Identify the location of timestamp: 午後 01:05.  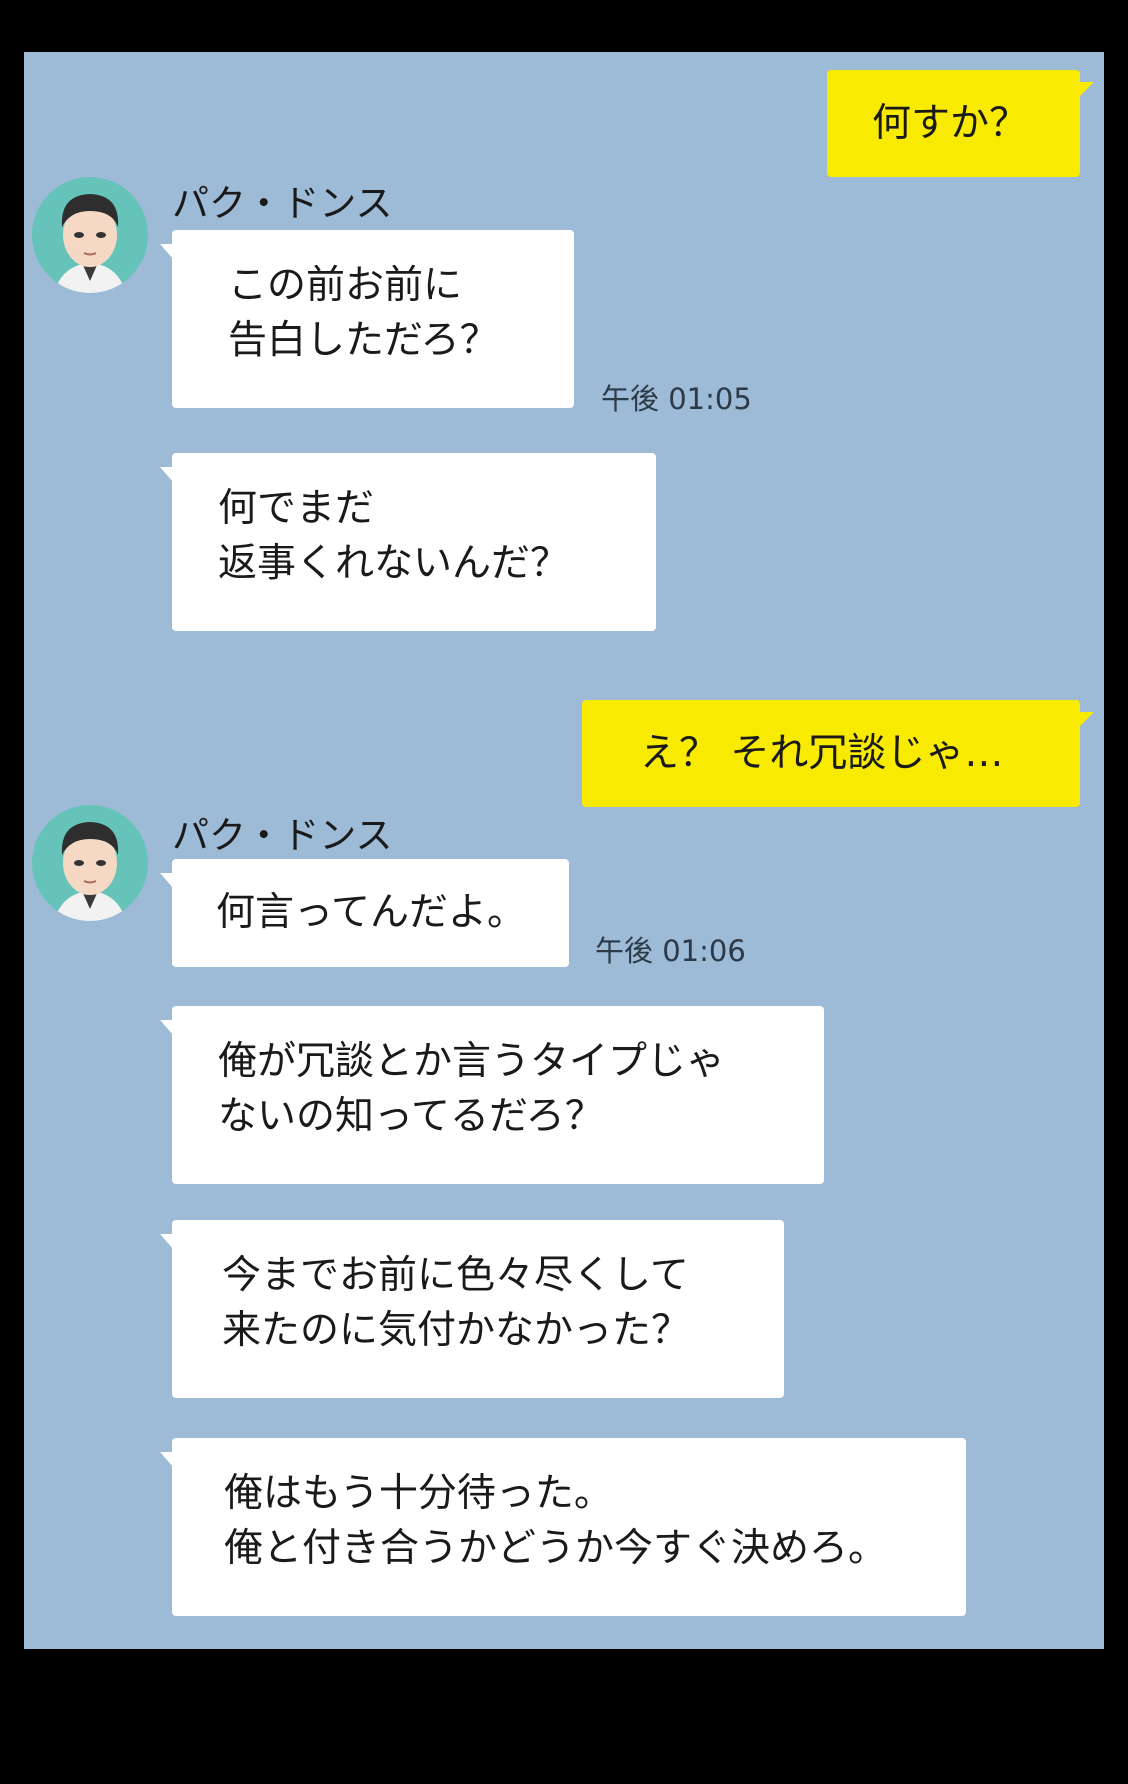
(676, 399).